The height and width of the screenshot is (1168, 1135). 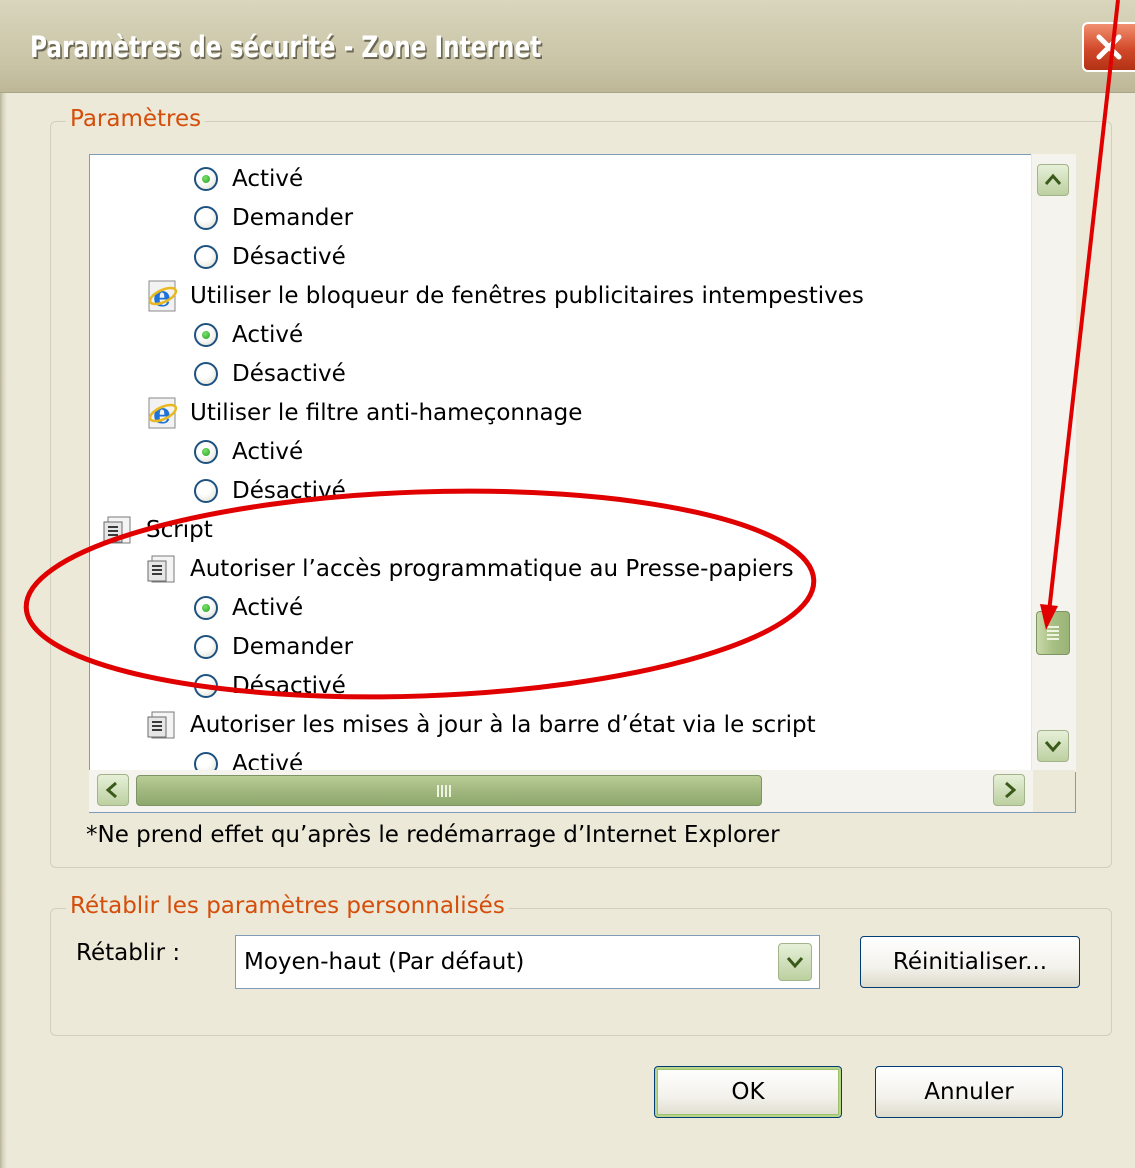 I want to click on vertical-scroll-thumb, so click(x=1053, y=633).